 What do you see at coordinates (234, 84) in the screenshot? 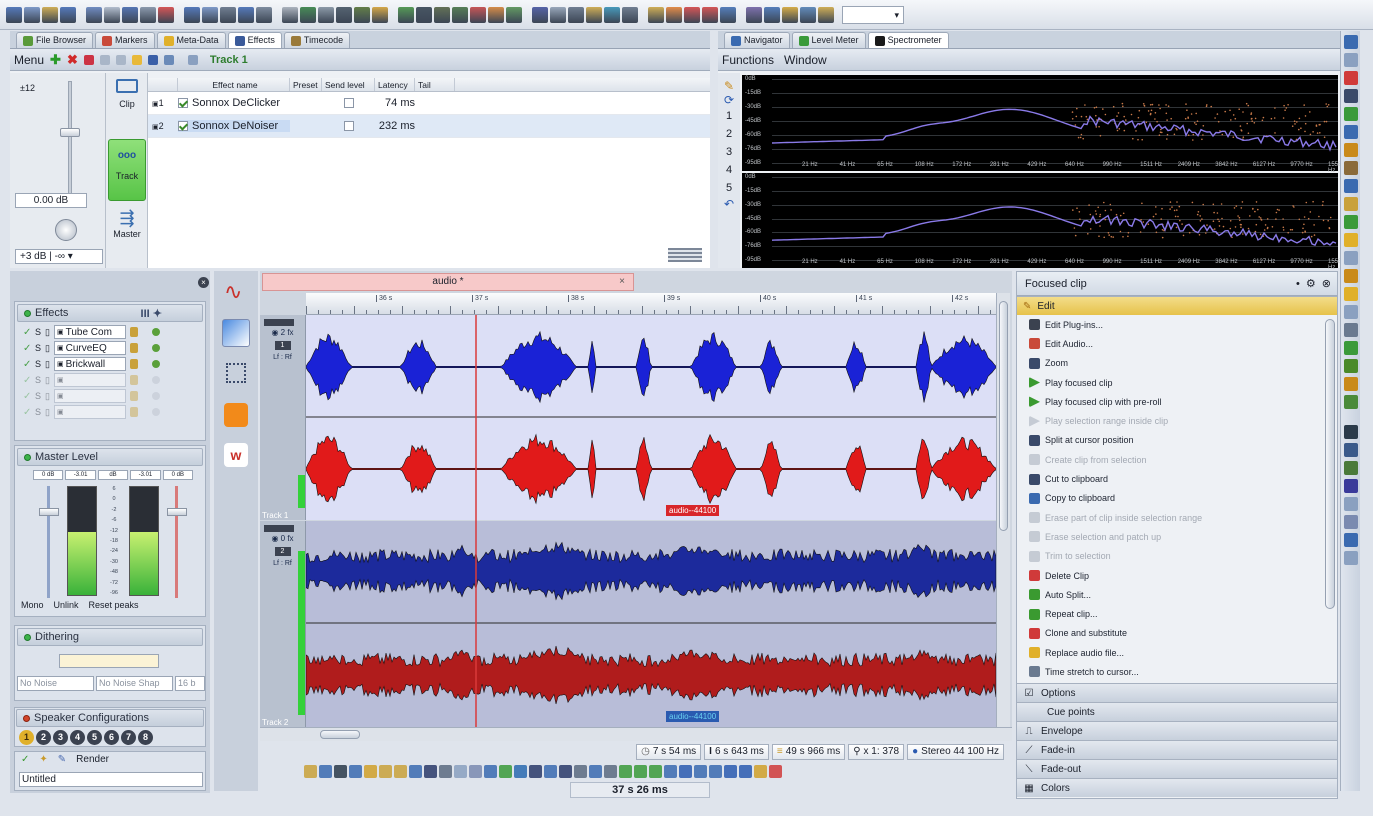
I see `col-effect-name: Effect name` at bounding box center [234, 84].